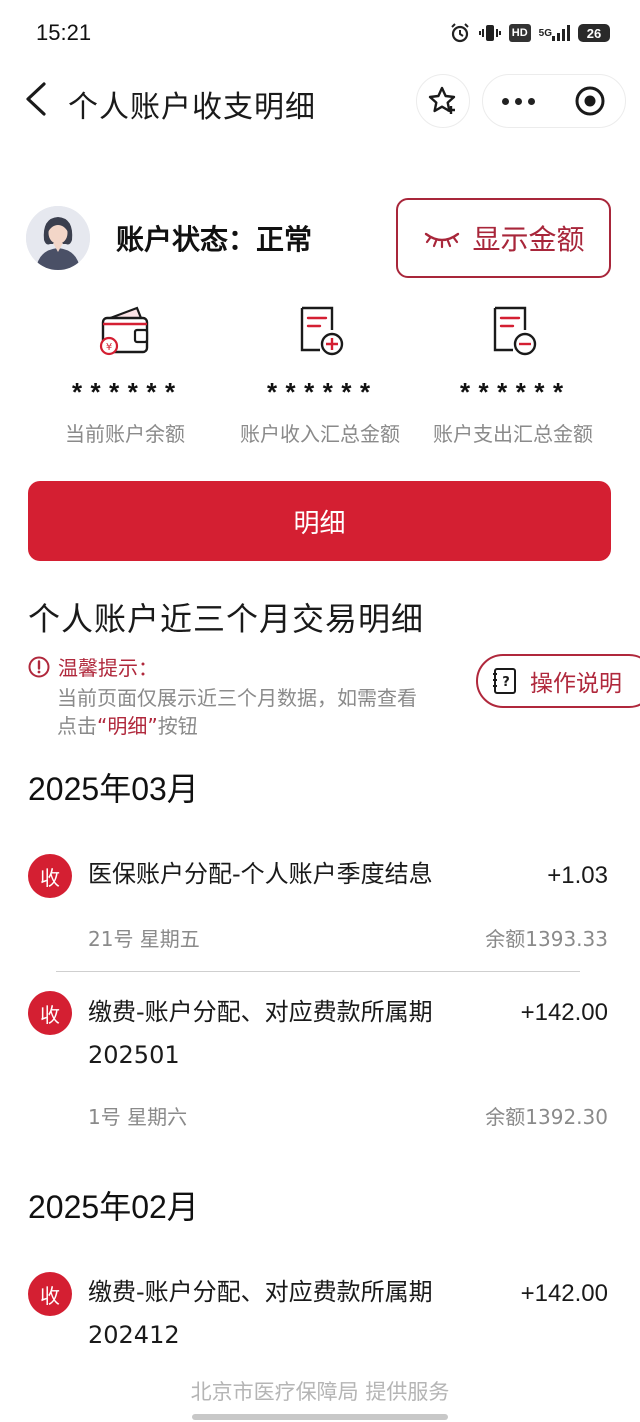 This screenshot has height=1422, width=640. Describe the element at coordinates (594, 33) in the screenshot. I see `battery-icon: 26` at that location.